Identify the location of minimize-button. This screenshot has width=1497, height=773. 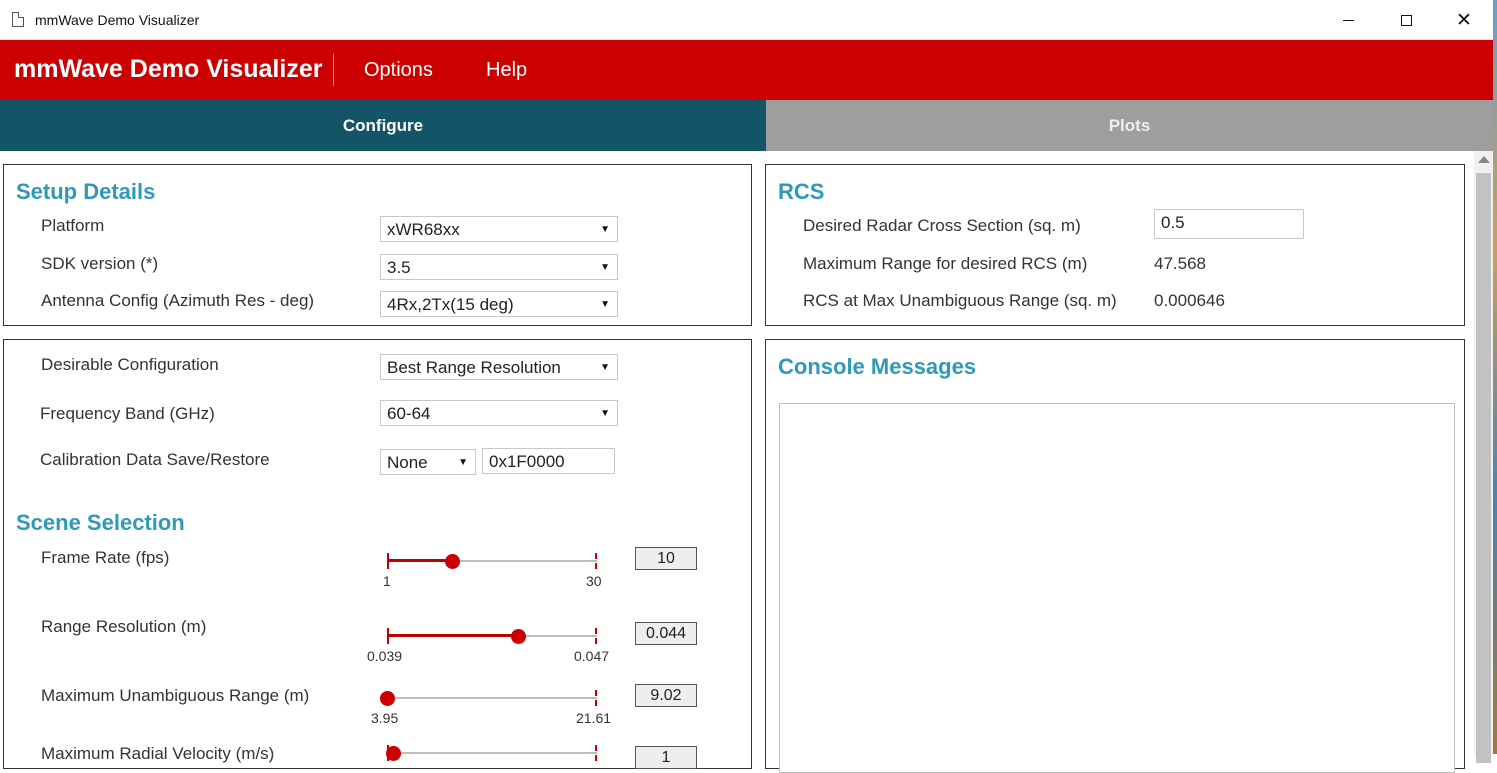
(1348, 20).